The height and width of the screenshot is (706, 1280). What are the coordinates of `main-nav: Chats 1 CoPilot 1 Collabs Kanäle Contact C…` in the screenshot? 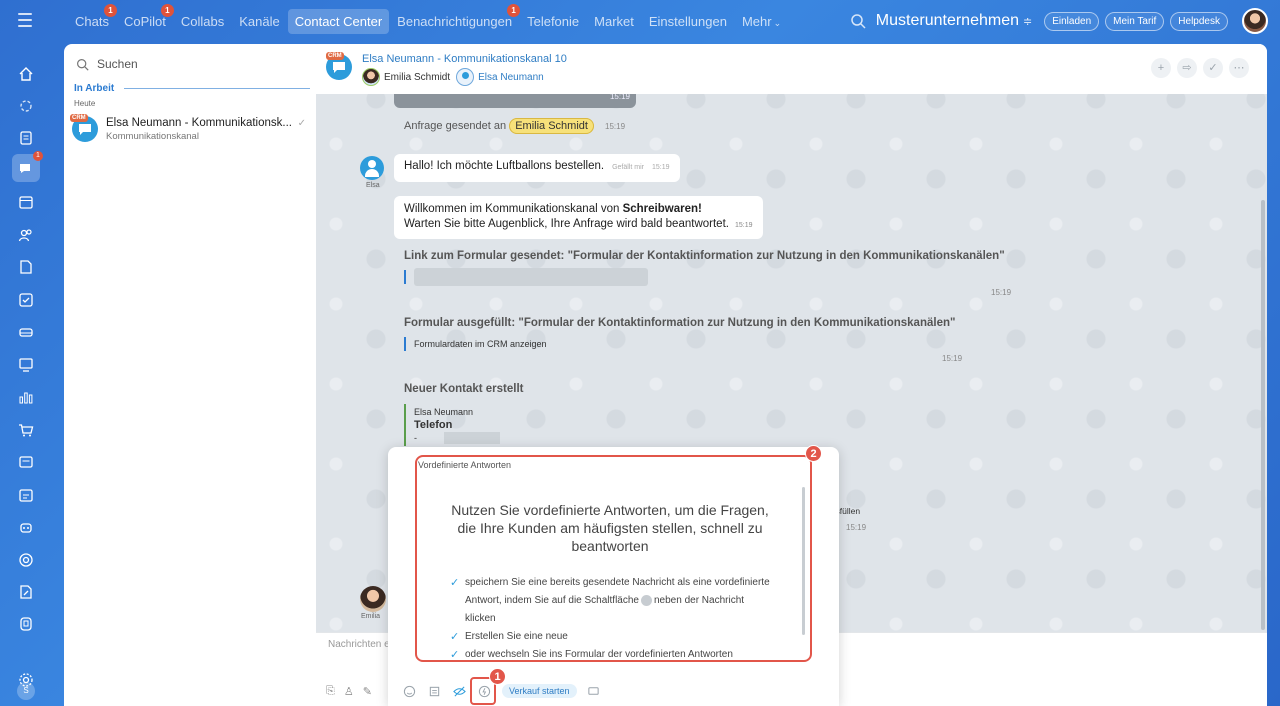 It's located at (428, 18).